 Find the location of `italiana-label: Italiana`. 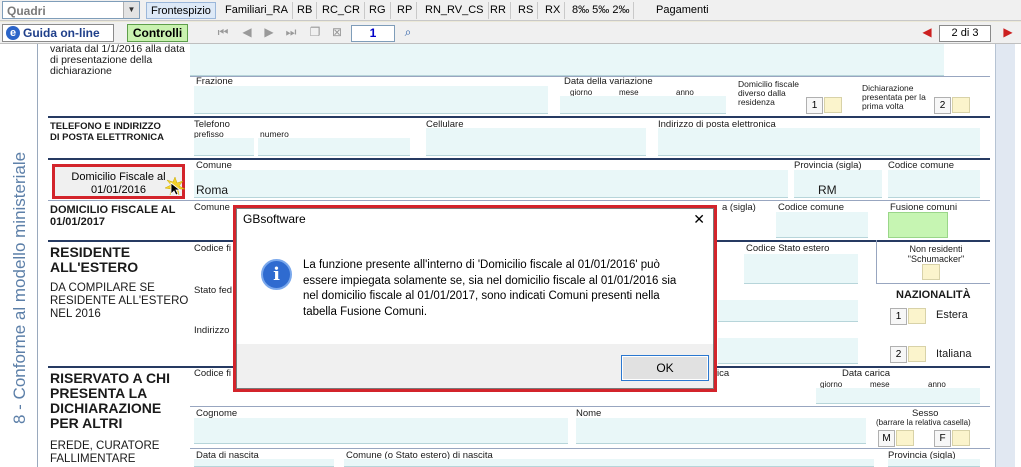

italiana-label: Italiana is located at coordinates (954, 354).